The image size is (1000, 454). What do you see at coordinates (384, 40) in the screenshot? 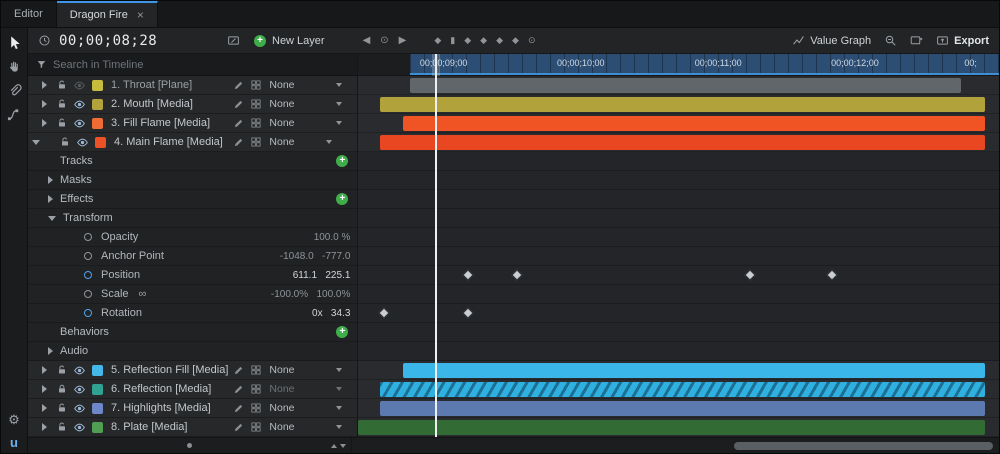
I see `record-keyframe-icon: ⊙` at bounding box center [384, 40].